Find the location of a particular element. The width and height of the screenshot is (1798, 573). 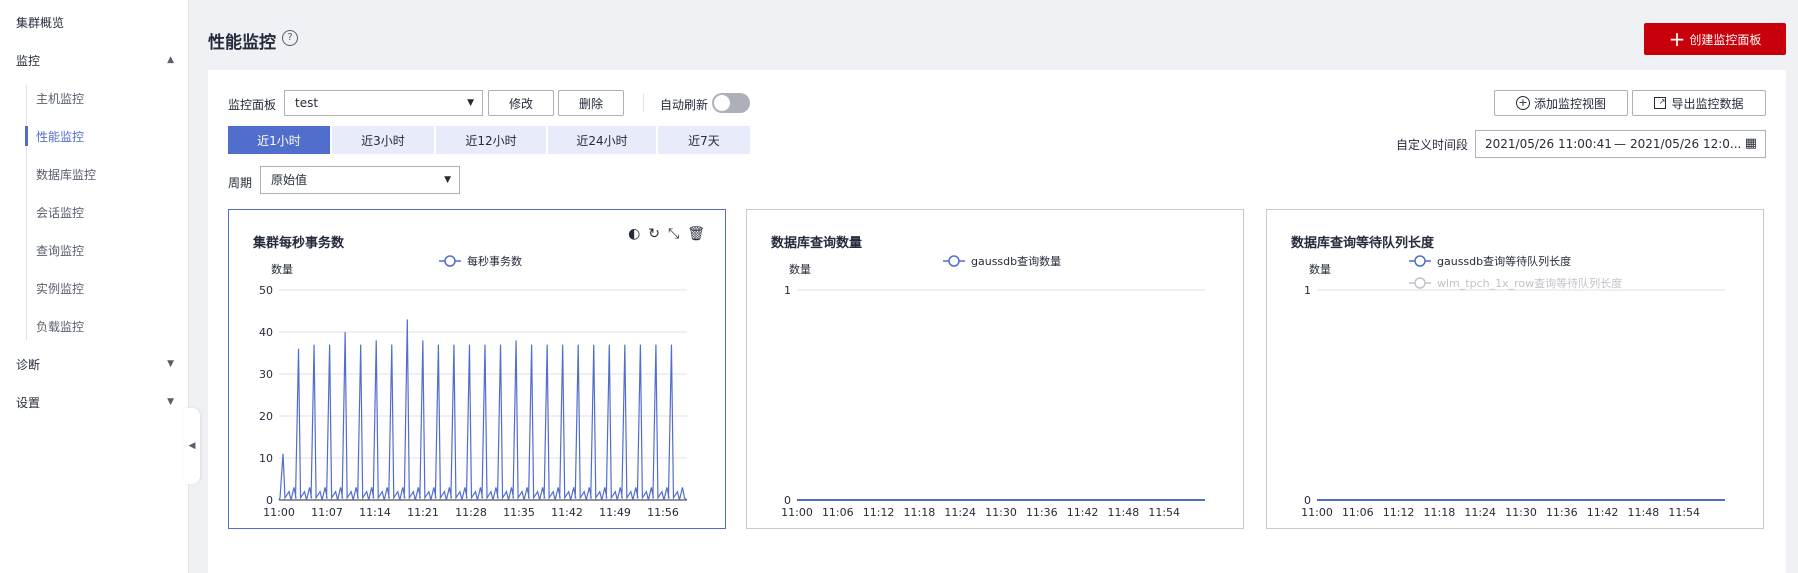

period-select-value: 原始值 is located at coordinates (289, 180).